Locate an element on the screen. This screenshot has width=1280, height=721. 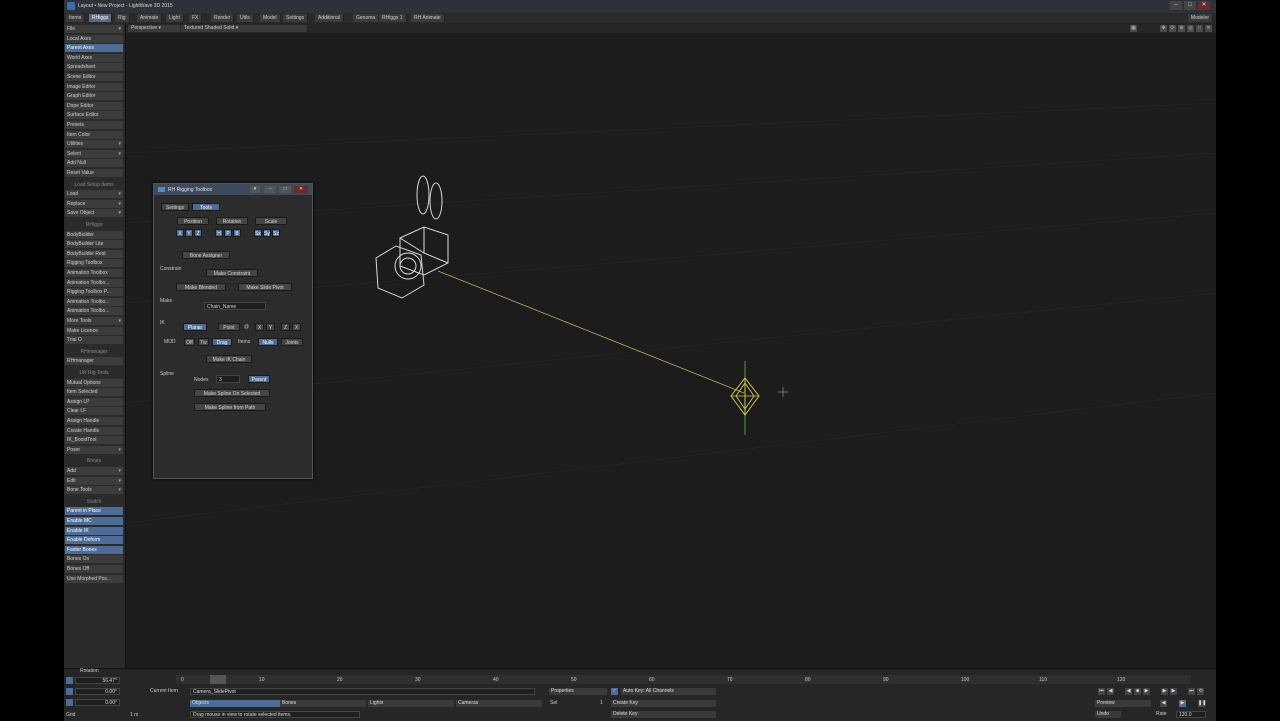
sidebar-item-parent-in-place: Parent in Place is located at coordinates (94, 511).